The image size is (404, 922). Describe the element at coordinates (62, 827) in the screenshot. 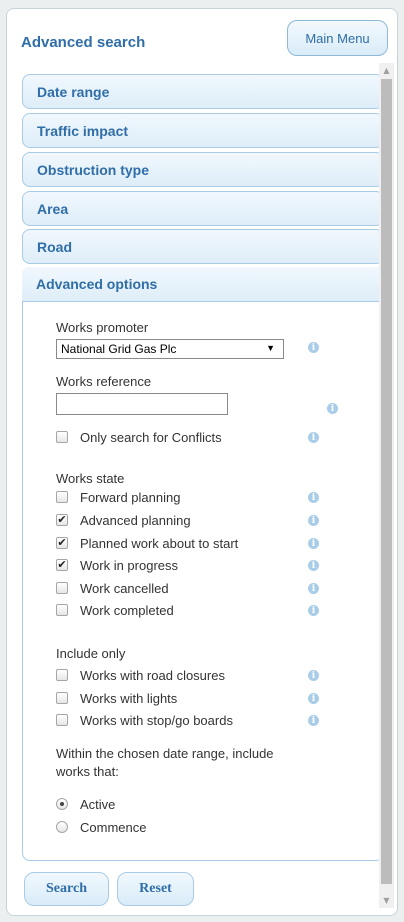

I see `radio-commence` at that location.